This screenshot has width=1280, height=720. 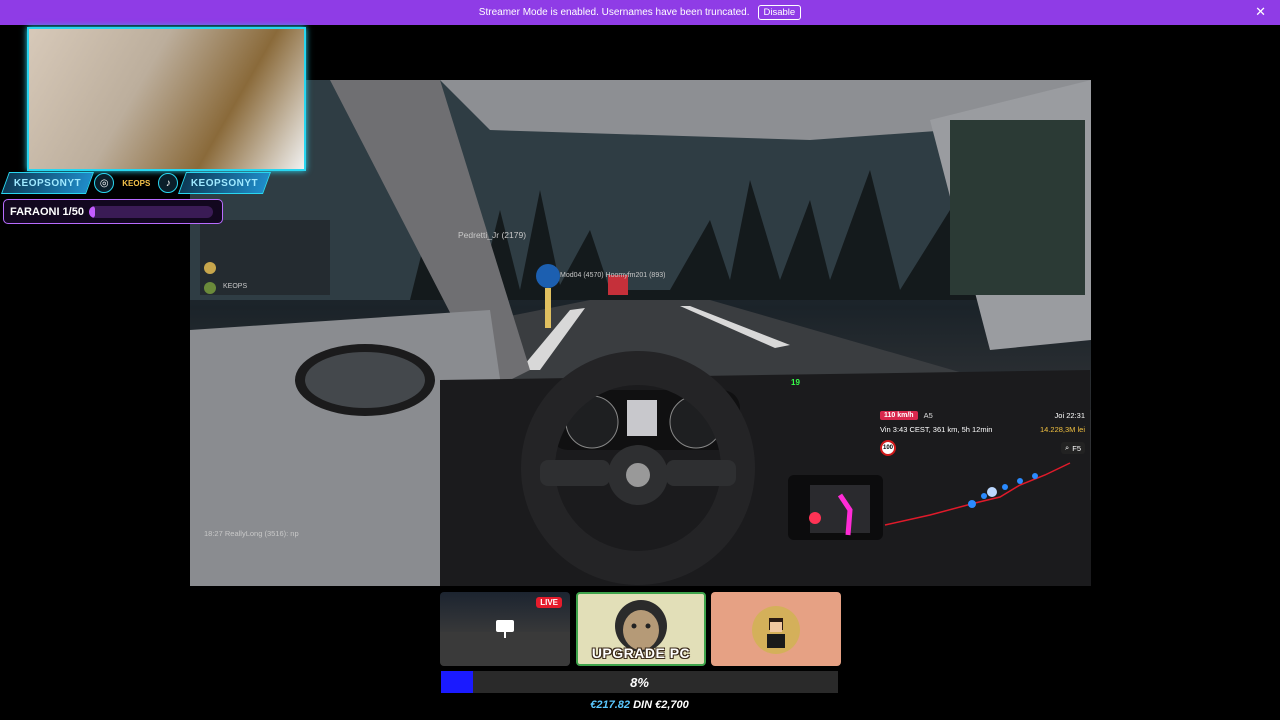 I want to click on tiktok-icon: ♪, so click(x=168, y=183).